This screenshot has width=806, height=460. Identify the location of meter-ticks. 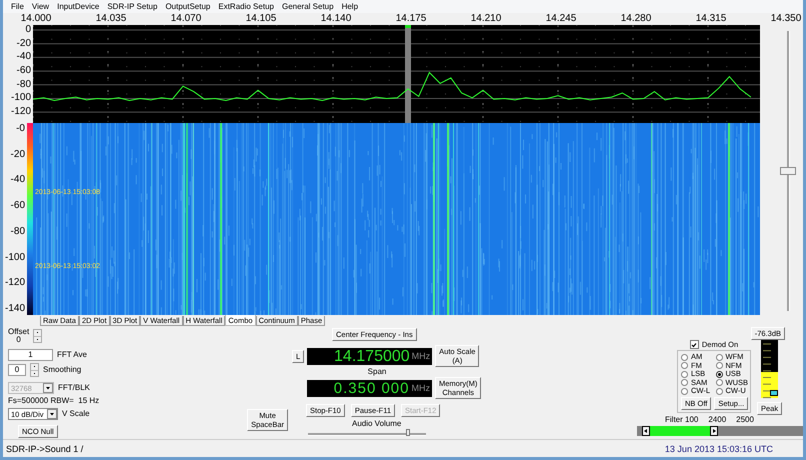
(767, 371).